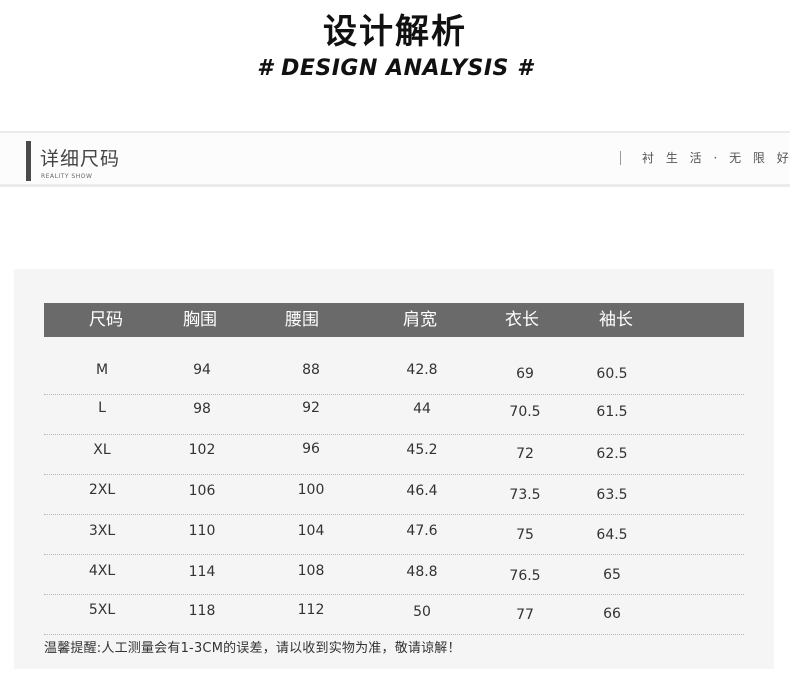 This screenshot has width=790, height=688. I want to click on section-title: 详细尺码, so click(80, 159).